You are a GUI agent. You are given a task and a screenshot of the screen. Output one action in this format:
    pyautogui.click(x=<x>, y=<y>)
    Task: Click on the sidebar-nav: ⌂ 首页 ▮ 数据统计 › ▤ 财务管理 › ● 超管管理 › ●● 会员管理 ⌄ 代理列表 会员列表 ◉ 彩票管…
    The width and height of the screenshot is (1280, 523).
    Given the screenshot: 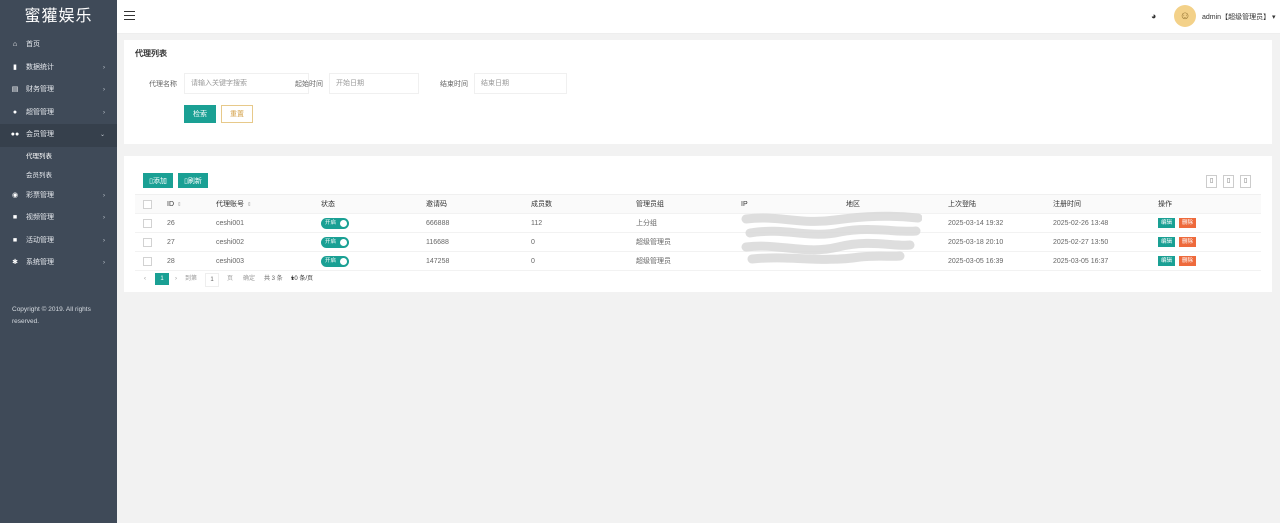 What is the action you would take?
    pyautogui.click(x=58, y=154)
    